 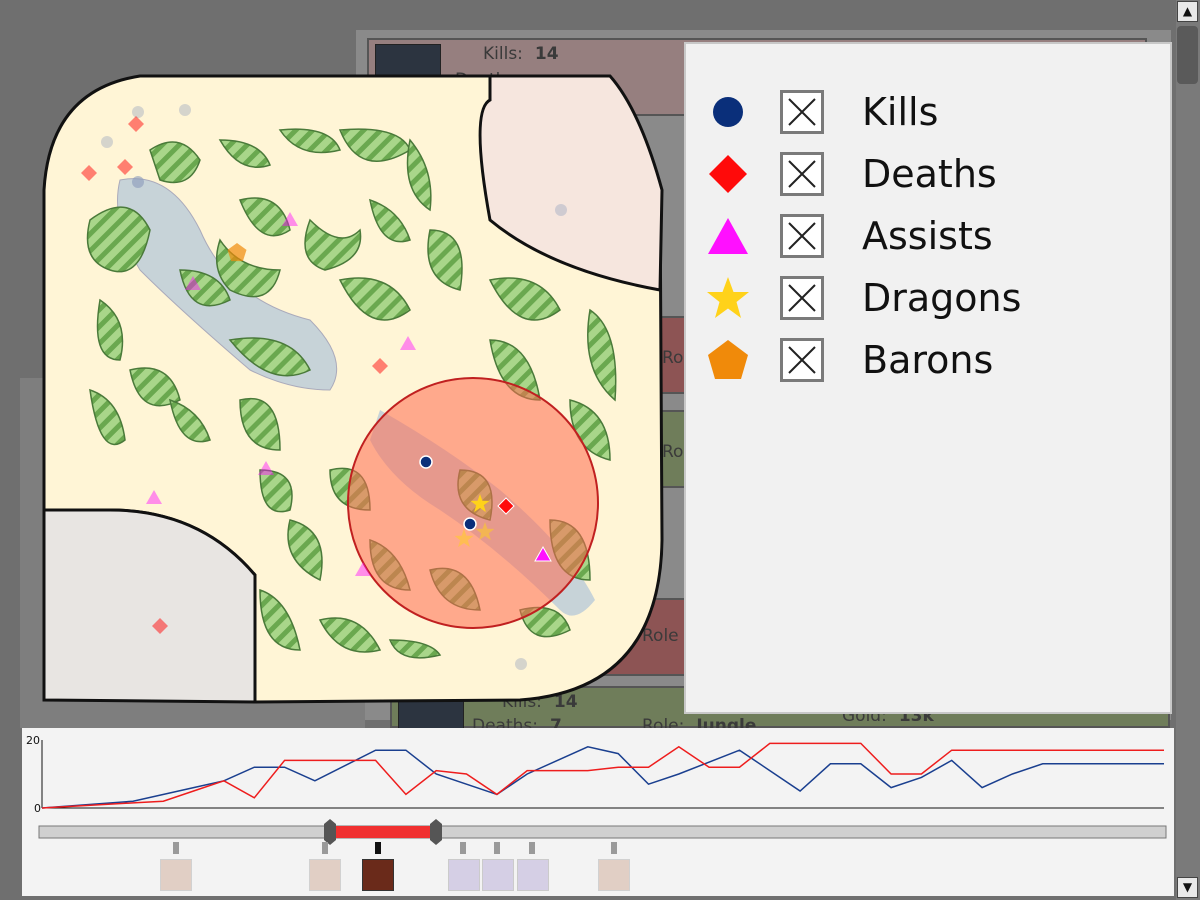 What do you see at coordinates (802, 298) in the screenshot?
I see `dragons-checkbox` at bounding box center [802, 298].